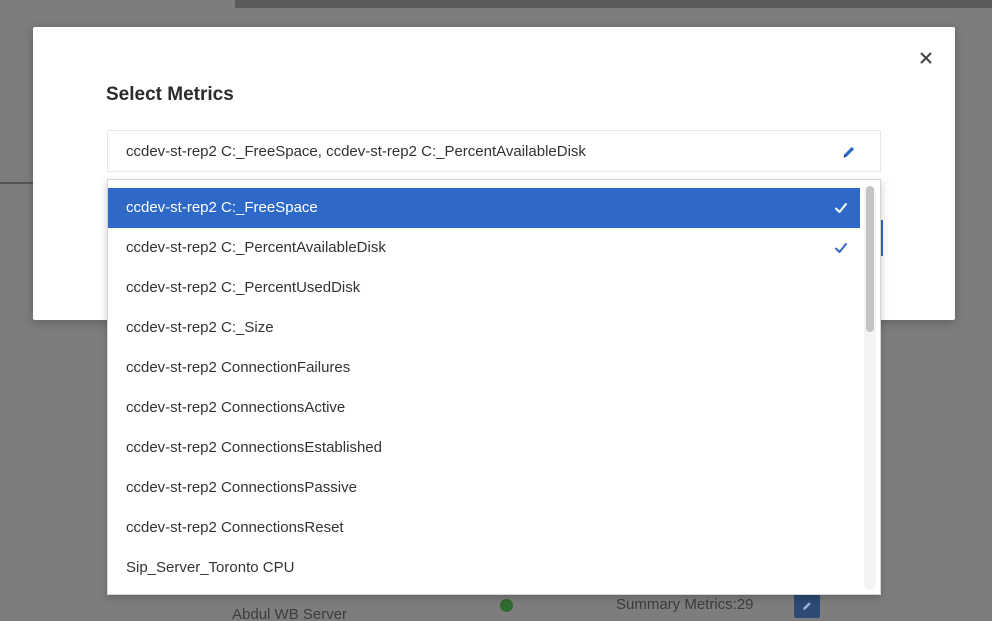 The width and height of the screenshot is (992, 621). Describe the element at coordinates (235, 527) in the screenshot. I see `metric-option-label: ccdev-st-rep2 ConnectionsReset` at that location.